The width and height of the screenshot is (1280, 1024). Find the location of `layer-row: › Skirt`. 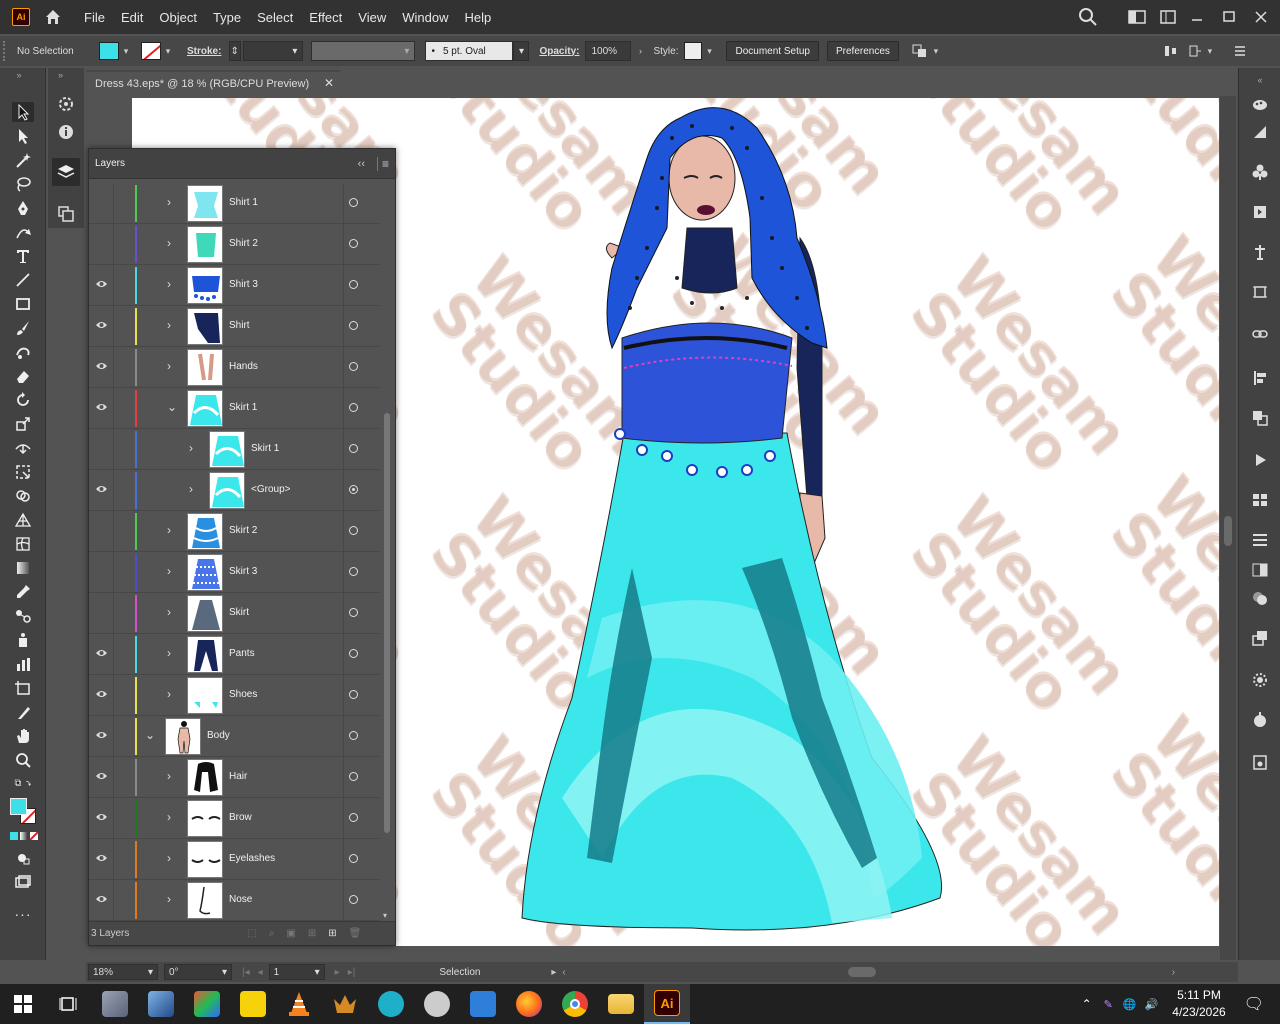

layer-row: › Skirt is located at coordinates (234, 613).